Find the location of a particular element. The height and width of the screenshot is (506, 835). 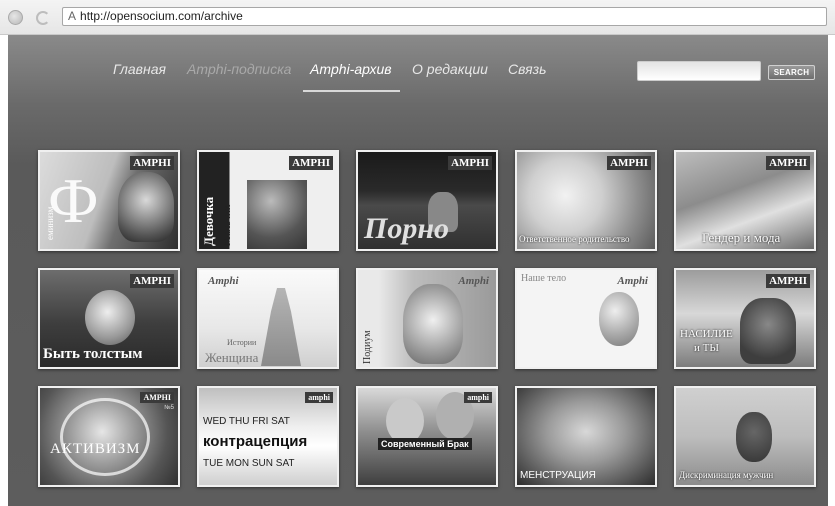

cover-title: Современный Брак is located at coordinates (425, 444).